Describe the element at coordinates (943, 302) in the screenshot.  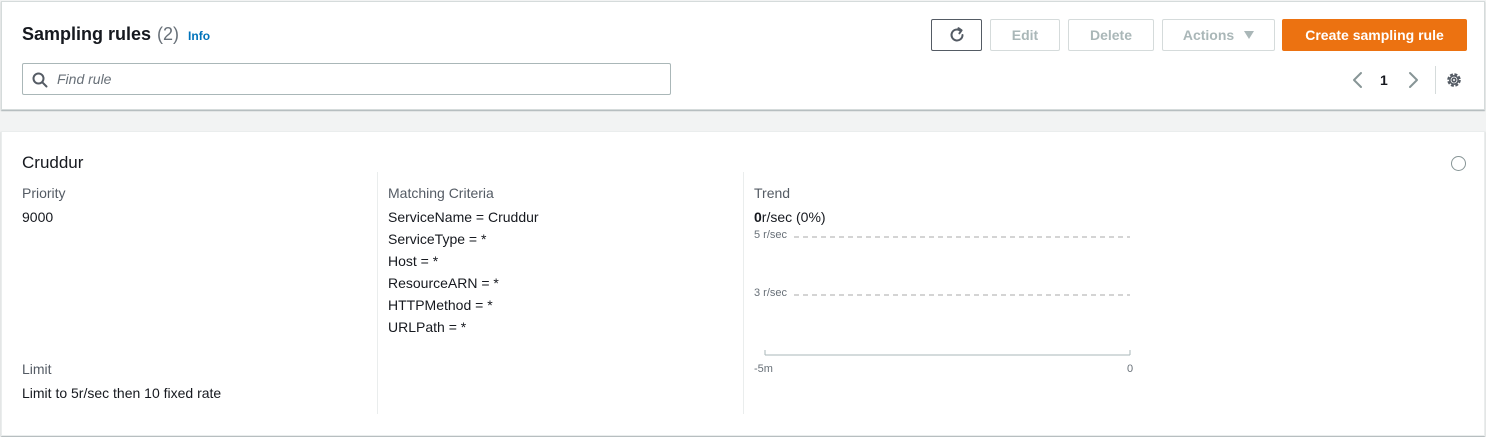
I see `trend-chart: 5 r/sec 3 r/sec -5m 0` at that location.